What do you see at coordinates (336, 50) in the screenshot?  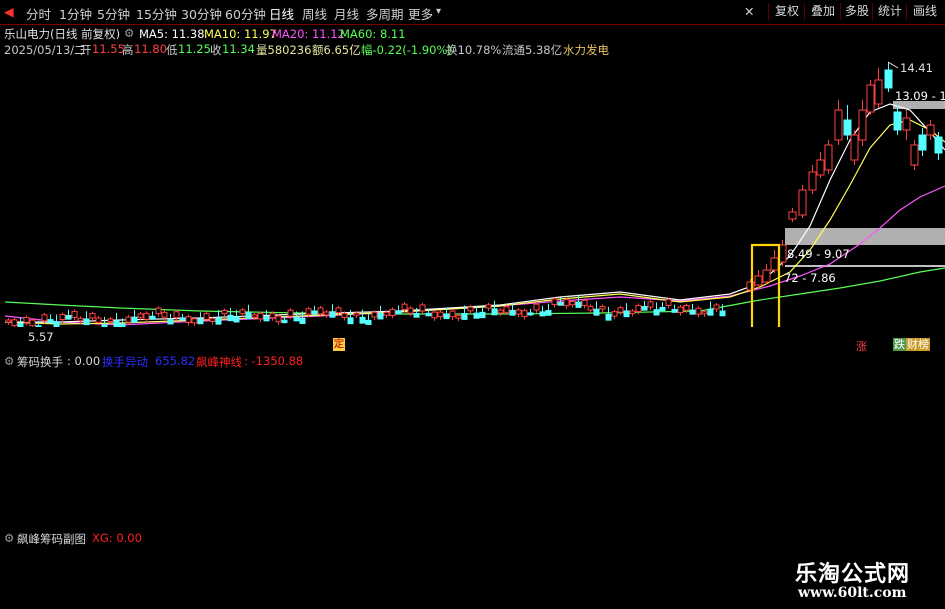 I see `amount-value: 额6.65亿` at bounding box center [336, 50].